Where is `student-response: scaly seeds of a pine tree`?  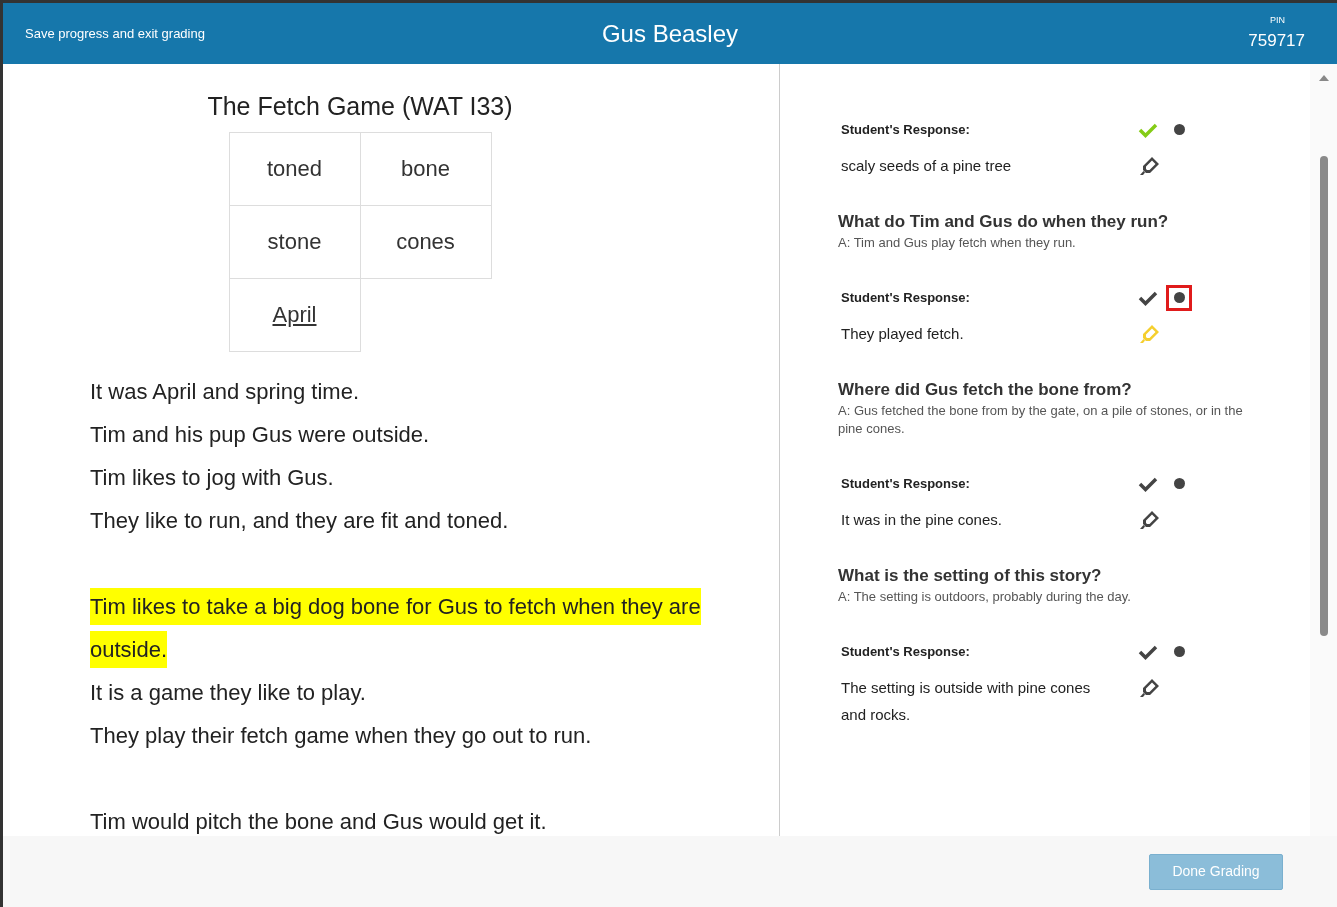 student-response: scaly seeds of a pine tree is located at coordinates (926, 165).